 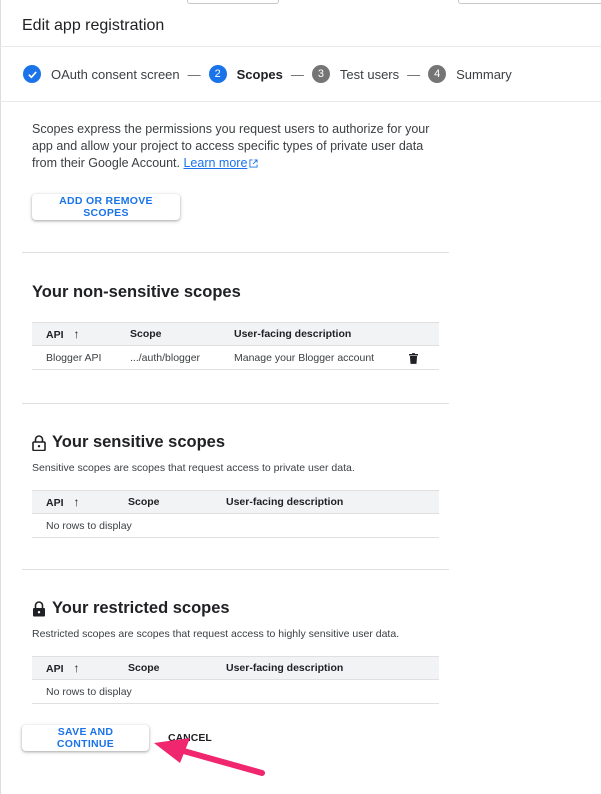 I want to click on restricted-title: Your restricted scopes, so click(x=131, y=608).